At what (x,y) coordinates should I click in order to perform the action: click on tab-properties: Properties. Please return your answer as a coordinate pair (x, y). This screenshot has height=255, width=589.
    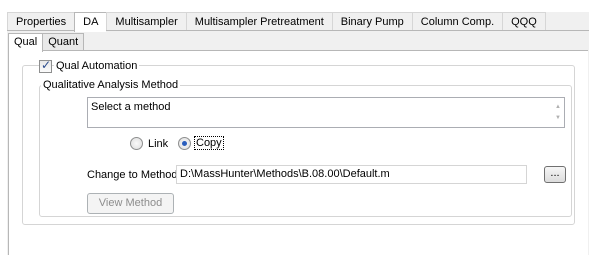
    Looking at the image, I should click on (41, 21).